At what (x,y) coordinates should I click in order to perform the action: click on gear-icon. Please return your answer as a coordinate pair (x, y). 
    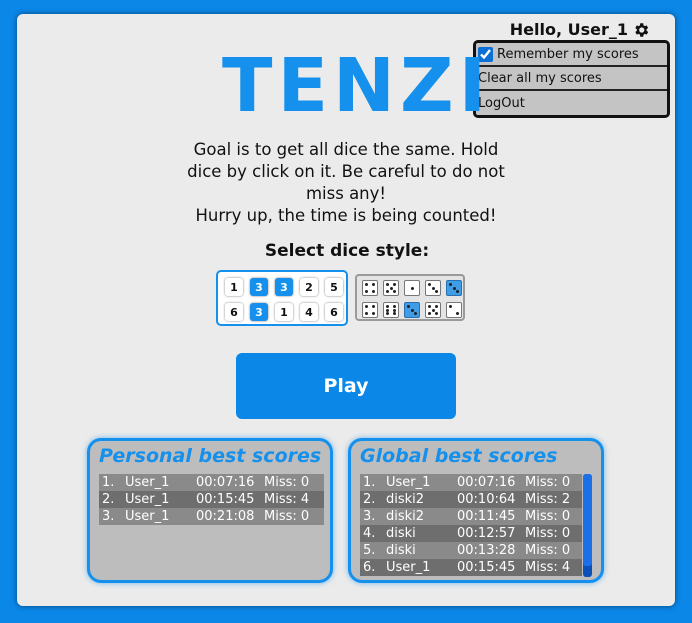
    Looking at the image, I should click on (641, 30).